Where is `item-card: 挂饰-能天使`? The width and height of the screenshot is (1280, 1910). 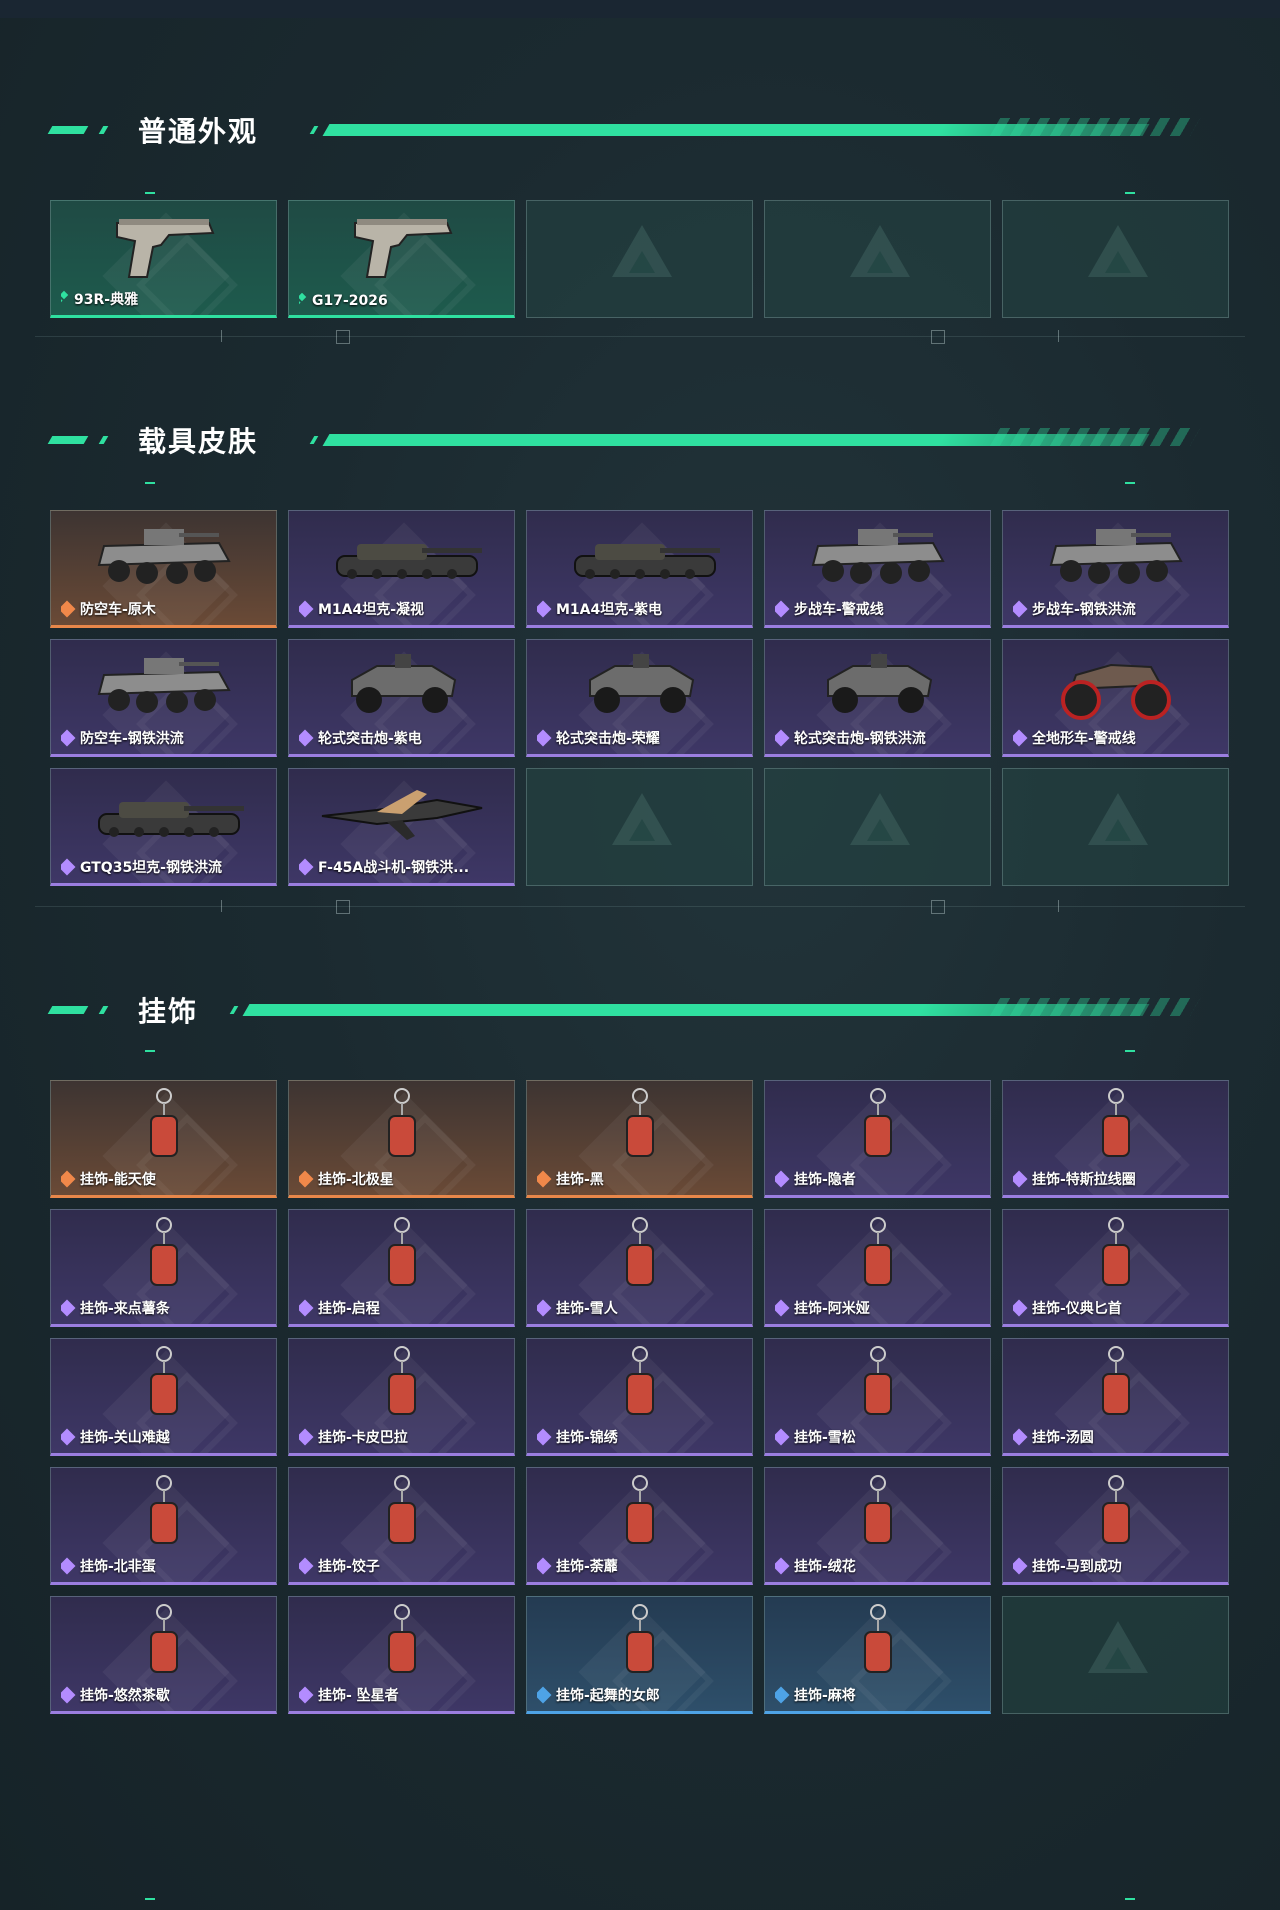
item-card: 挂饰-能天使 is located at coordinates (163, 1139).